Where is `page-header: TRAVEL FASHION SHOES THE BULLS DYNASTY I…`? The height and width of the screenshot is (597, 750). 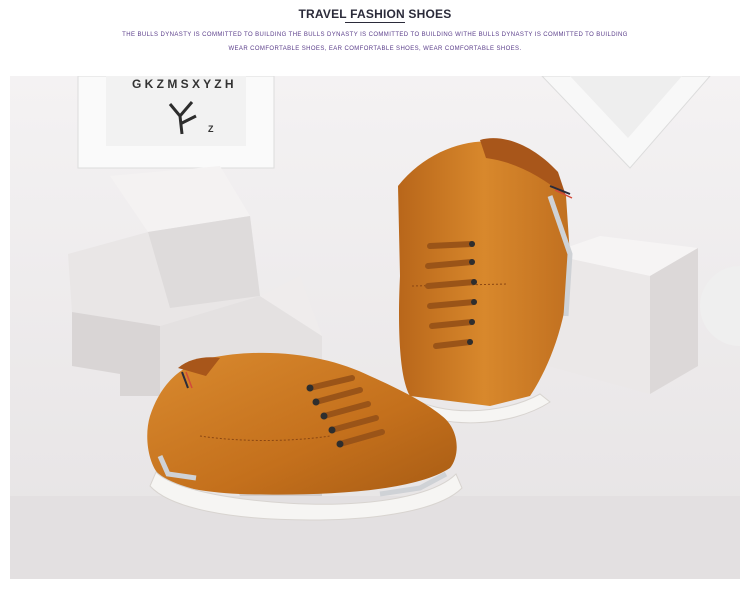
page-header: TRAVEL FASHION SHOES THE BULLS DYNASTY I… is located at coordinates (375, 38).